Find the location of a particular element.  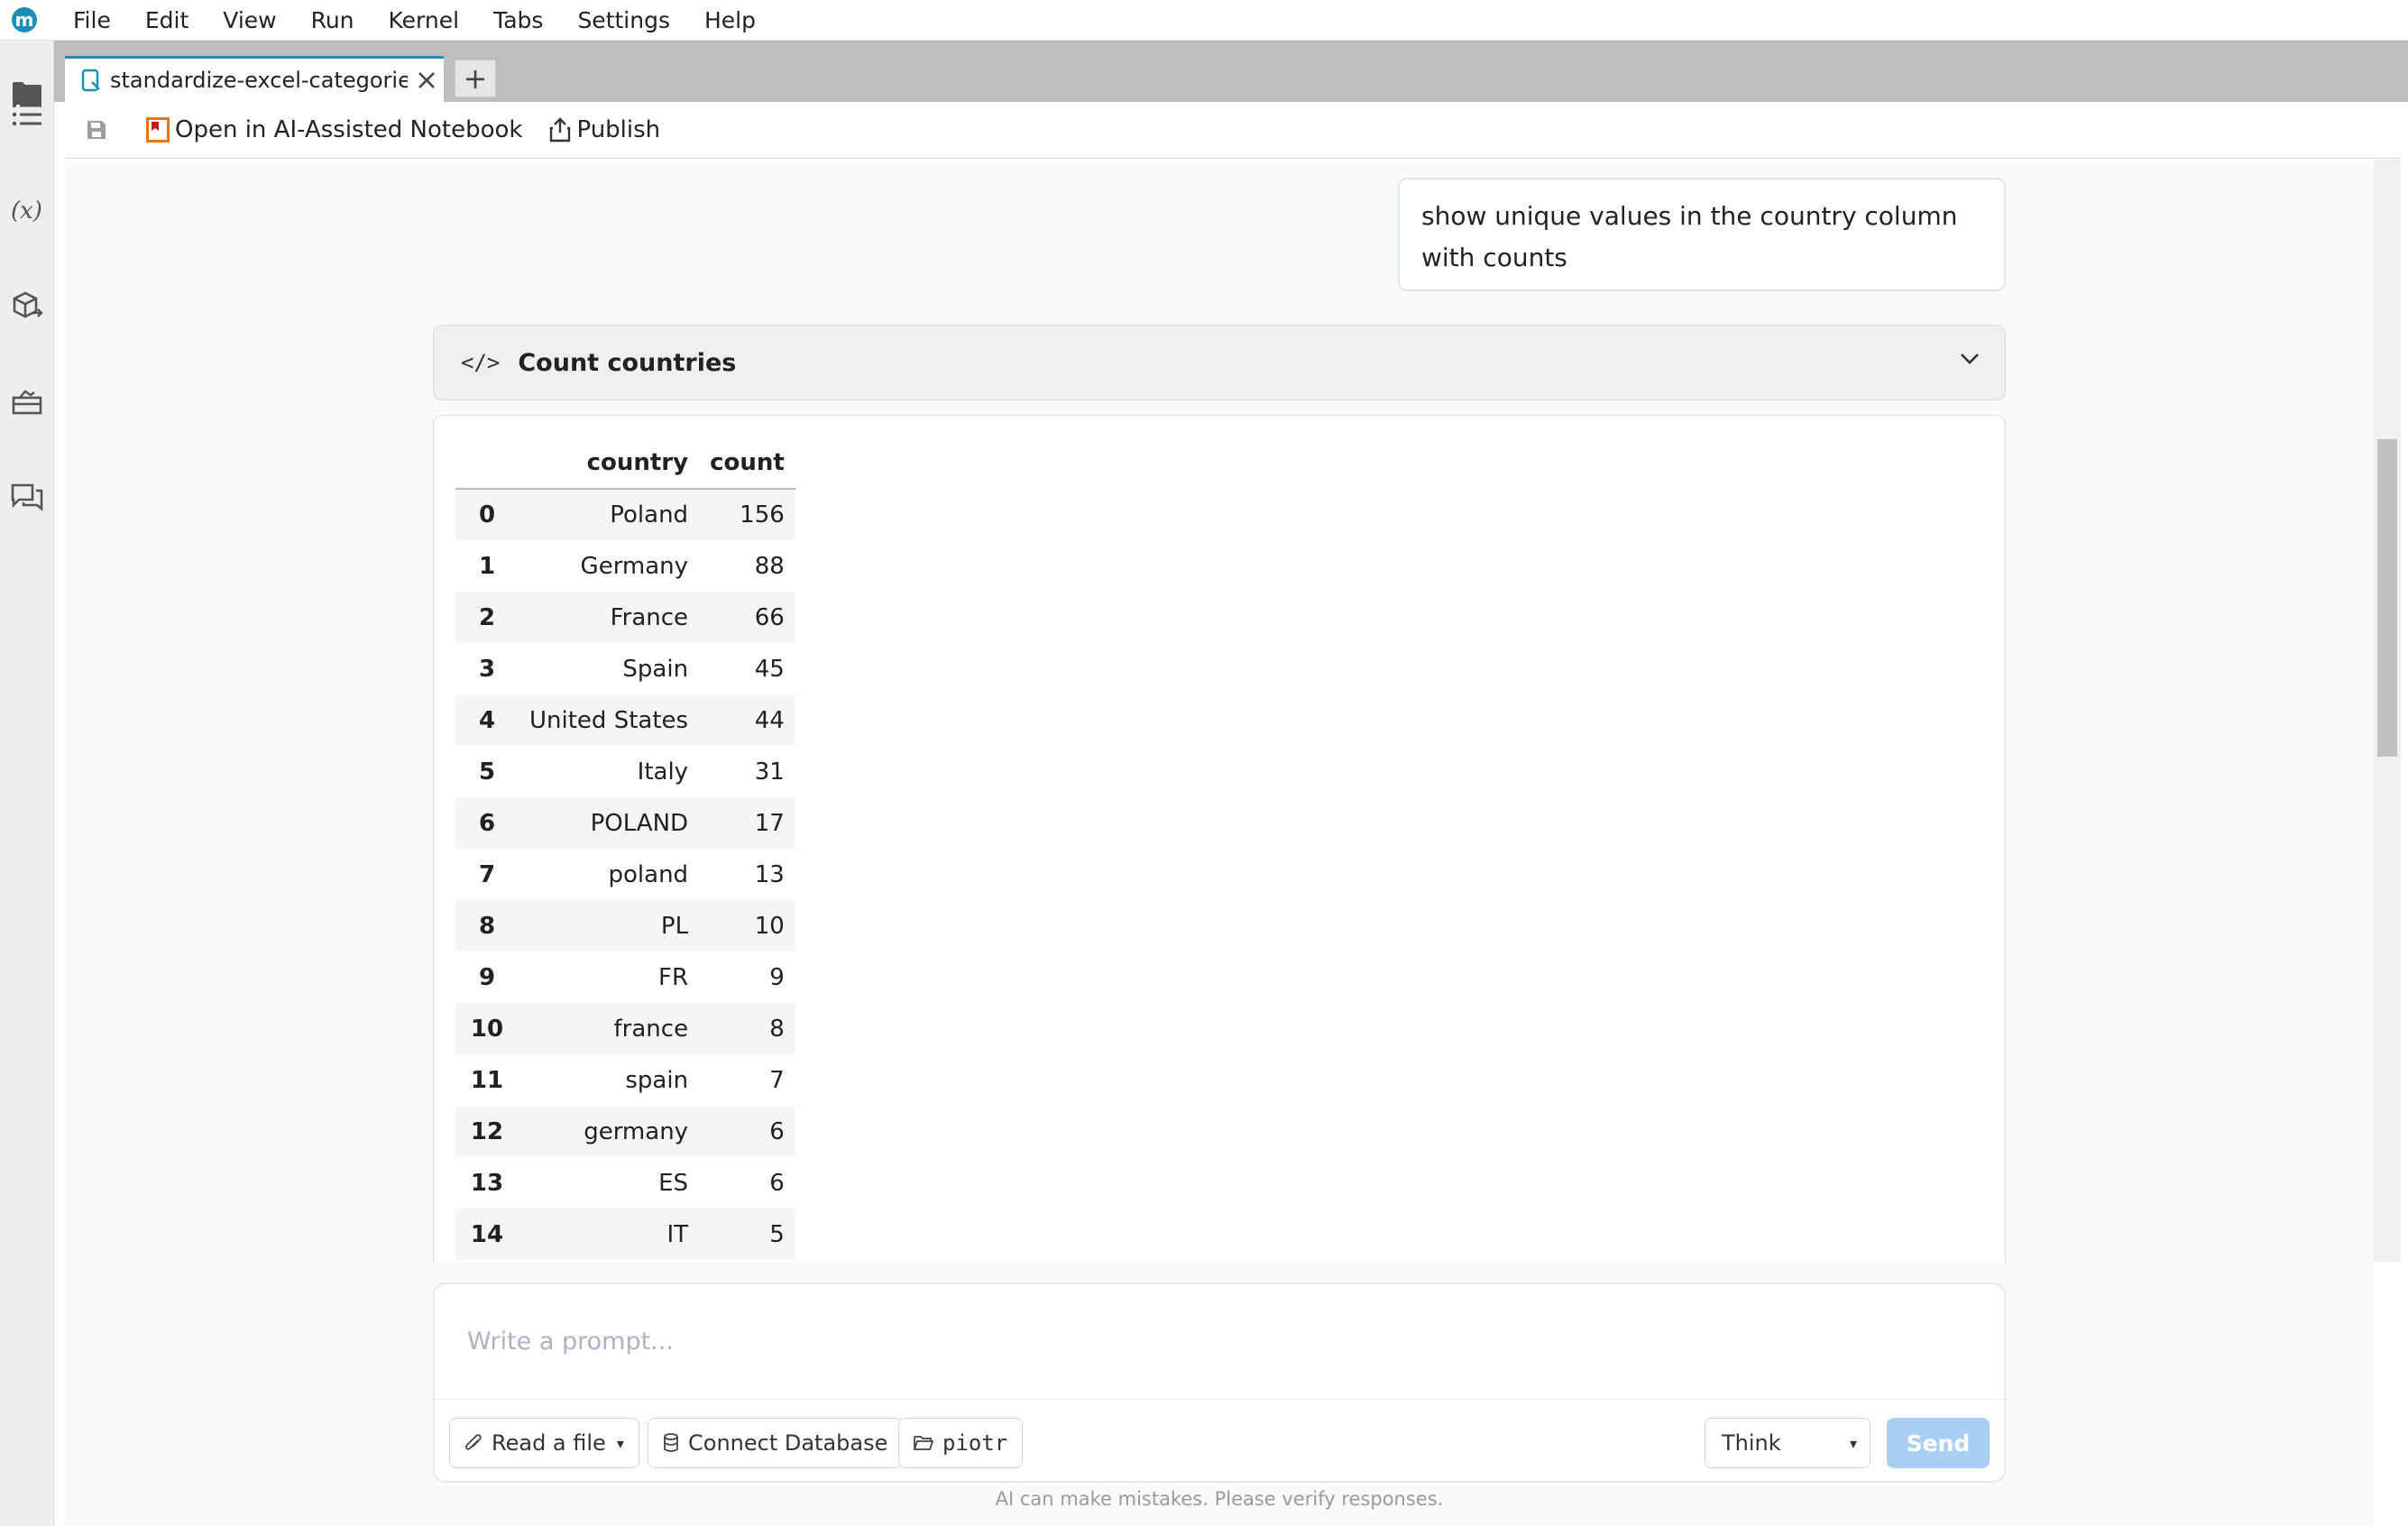

cell-country: POLAND is located at coordinates (639, 823).